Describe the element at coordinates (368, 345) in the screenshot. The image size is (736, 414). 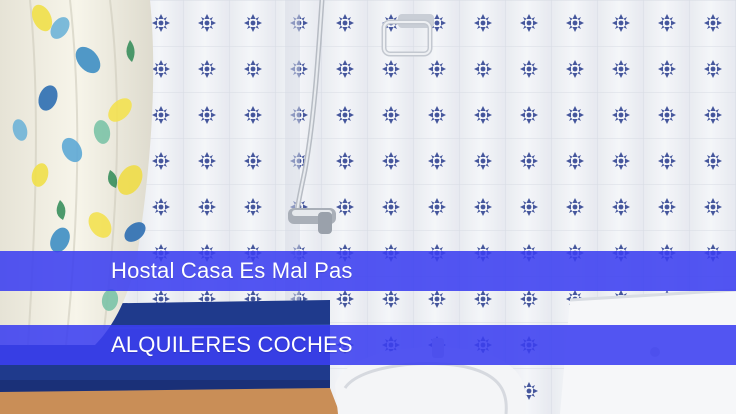
I see `car-rental-banner: ALQUILERES COCHES` at that location.